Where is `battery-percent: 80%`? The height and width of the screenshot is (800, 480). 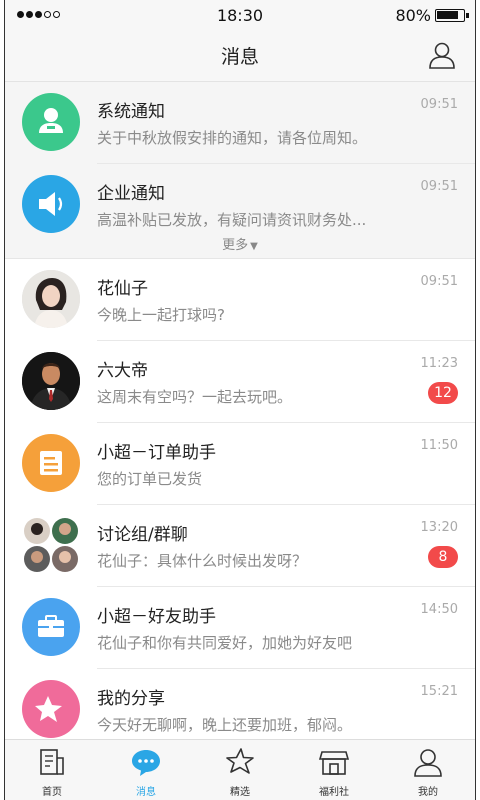
battery-percent: 80% is located at coordinates (413, 15).